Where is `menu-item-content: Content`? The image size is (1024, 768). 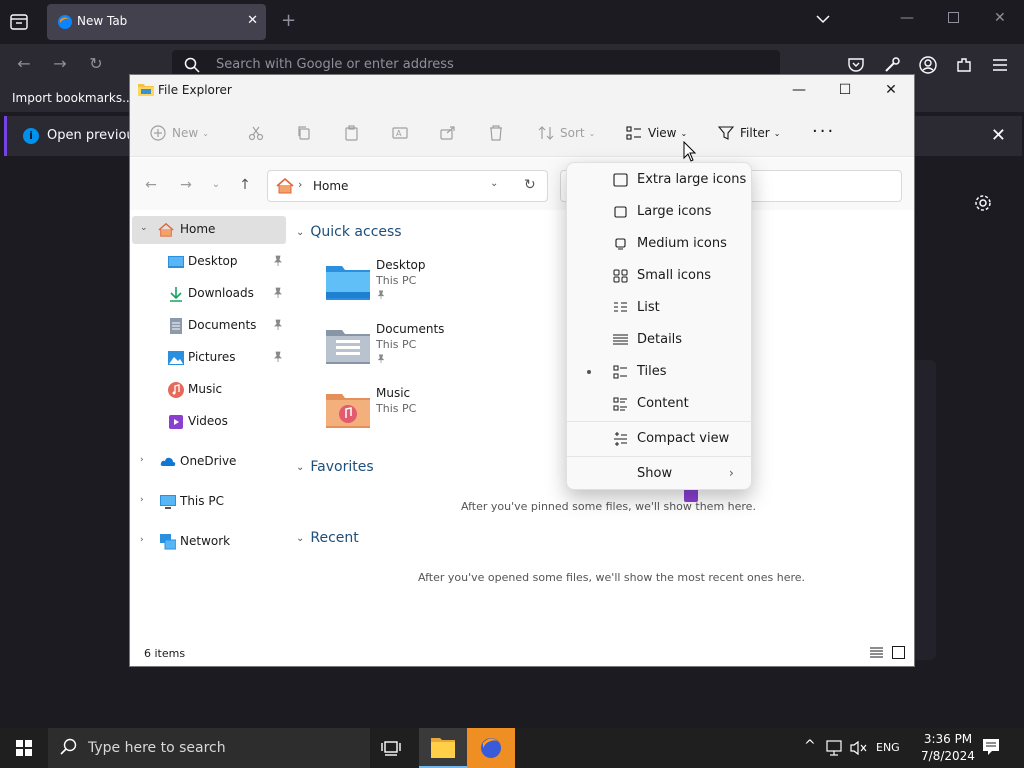
menu-item-content: Content is located at coordinates (660, 404).